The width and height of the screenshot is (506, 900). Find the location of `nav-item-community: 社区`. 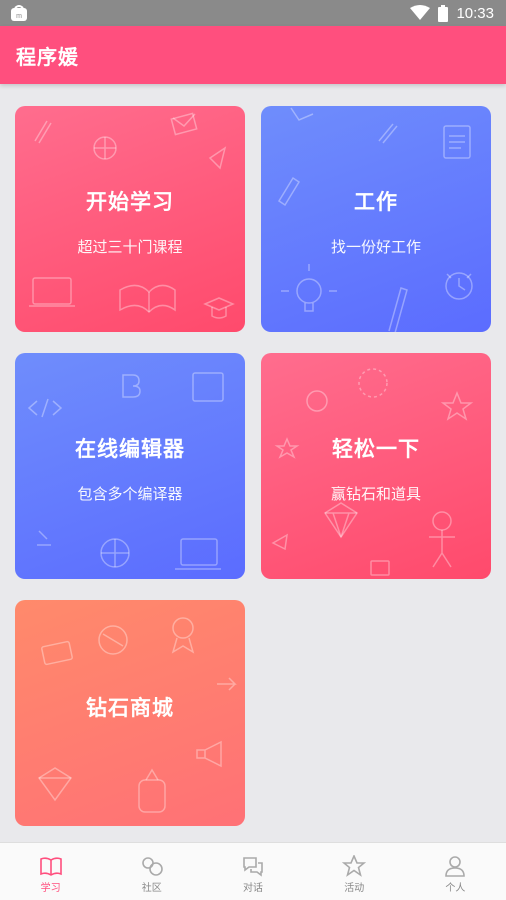

nav-item-community: 社区 is located at coordinates (151, 871).